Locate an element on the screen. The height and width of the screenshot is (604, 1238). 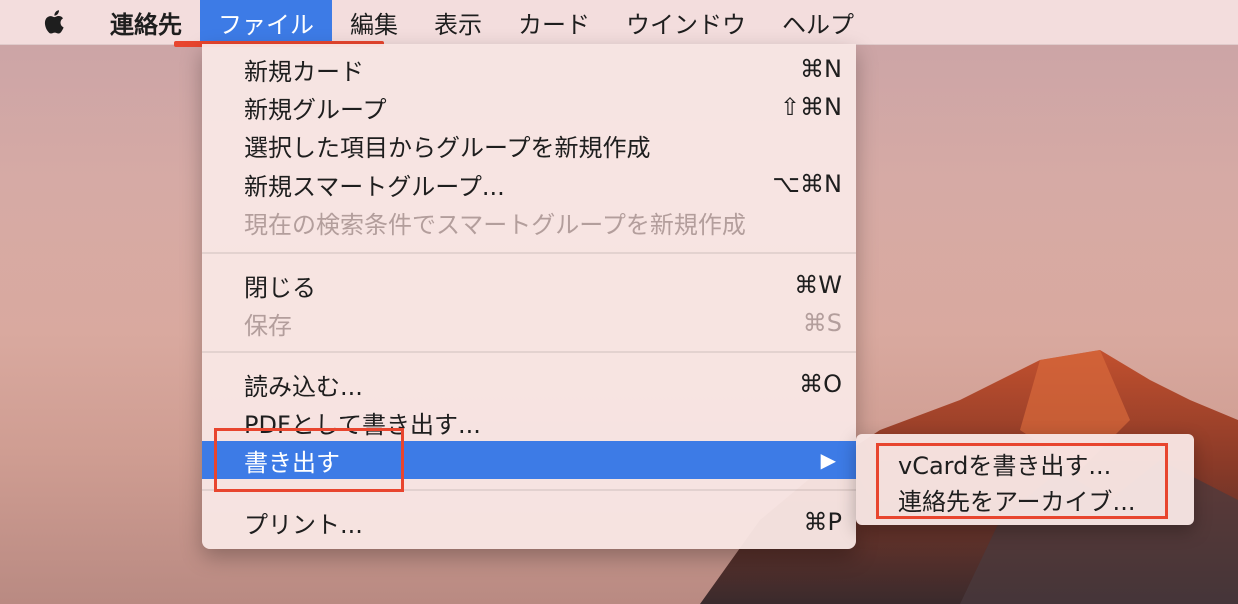
menu-item-label: 新規カード is located at coordinates (304, 71).